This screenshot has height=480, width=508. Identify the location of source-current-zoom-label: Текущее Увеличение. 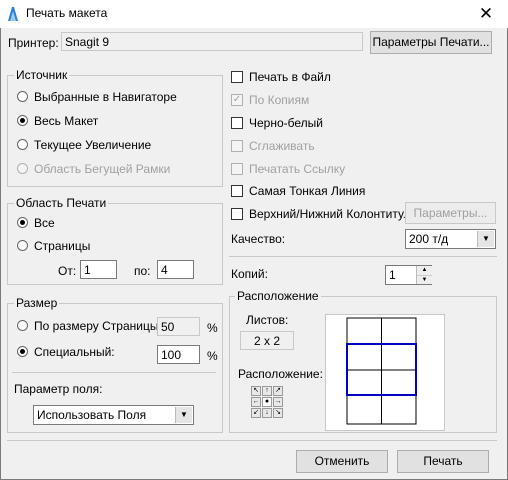
(93, 145).